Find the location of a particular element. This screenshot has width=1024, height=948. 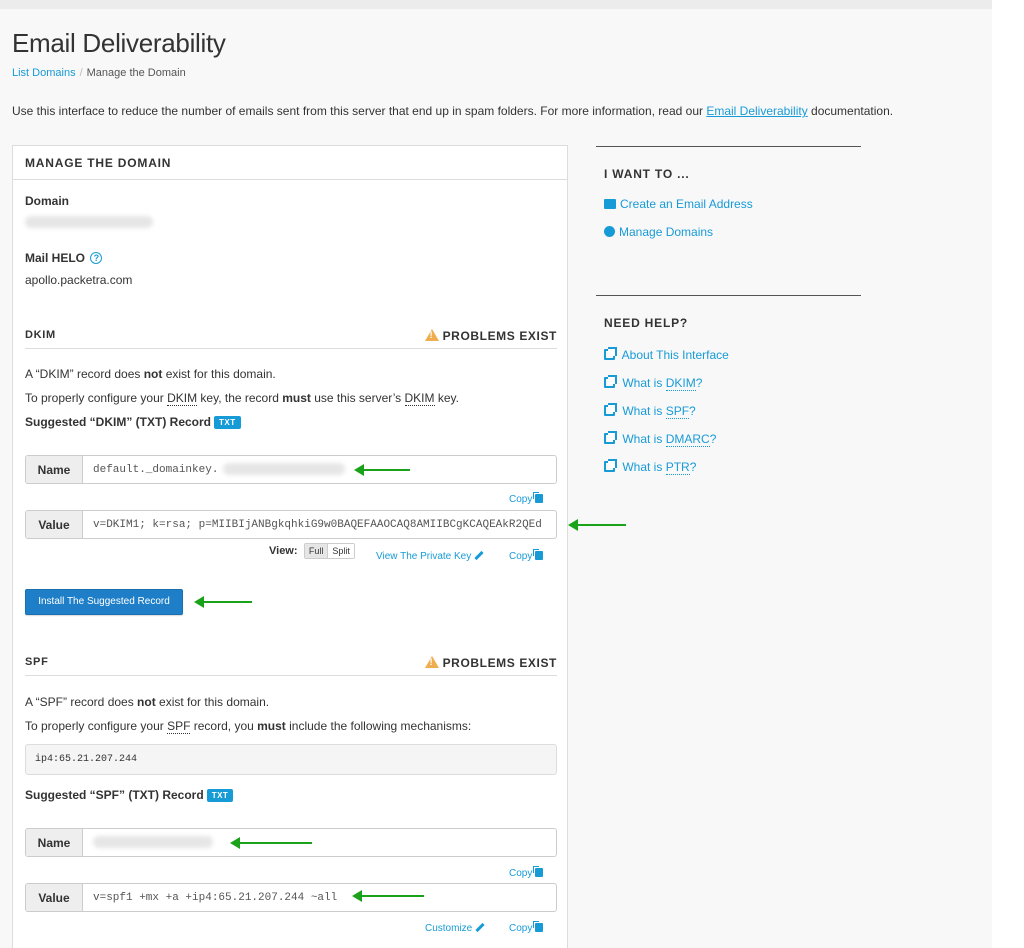

breadcrumb-list-domains-link: List Domains is located at coordinates (44, 73).